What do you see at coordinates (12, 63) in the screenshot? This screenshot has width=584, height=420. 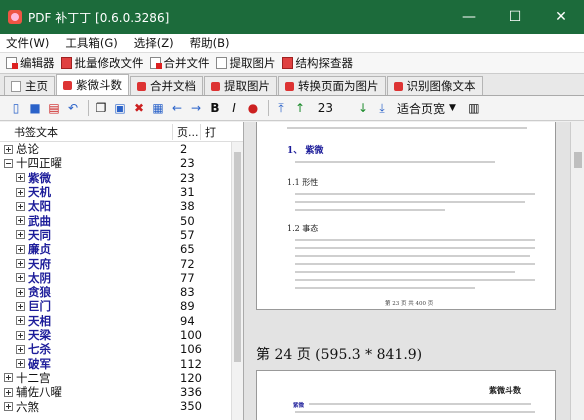 I see `pdf-editor-icon` at bounding box center [12, 63].